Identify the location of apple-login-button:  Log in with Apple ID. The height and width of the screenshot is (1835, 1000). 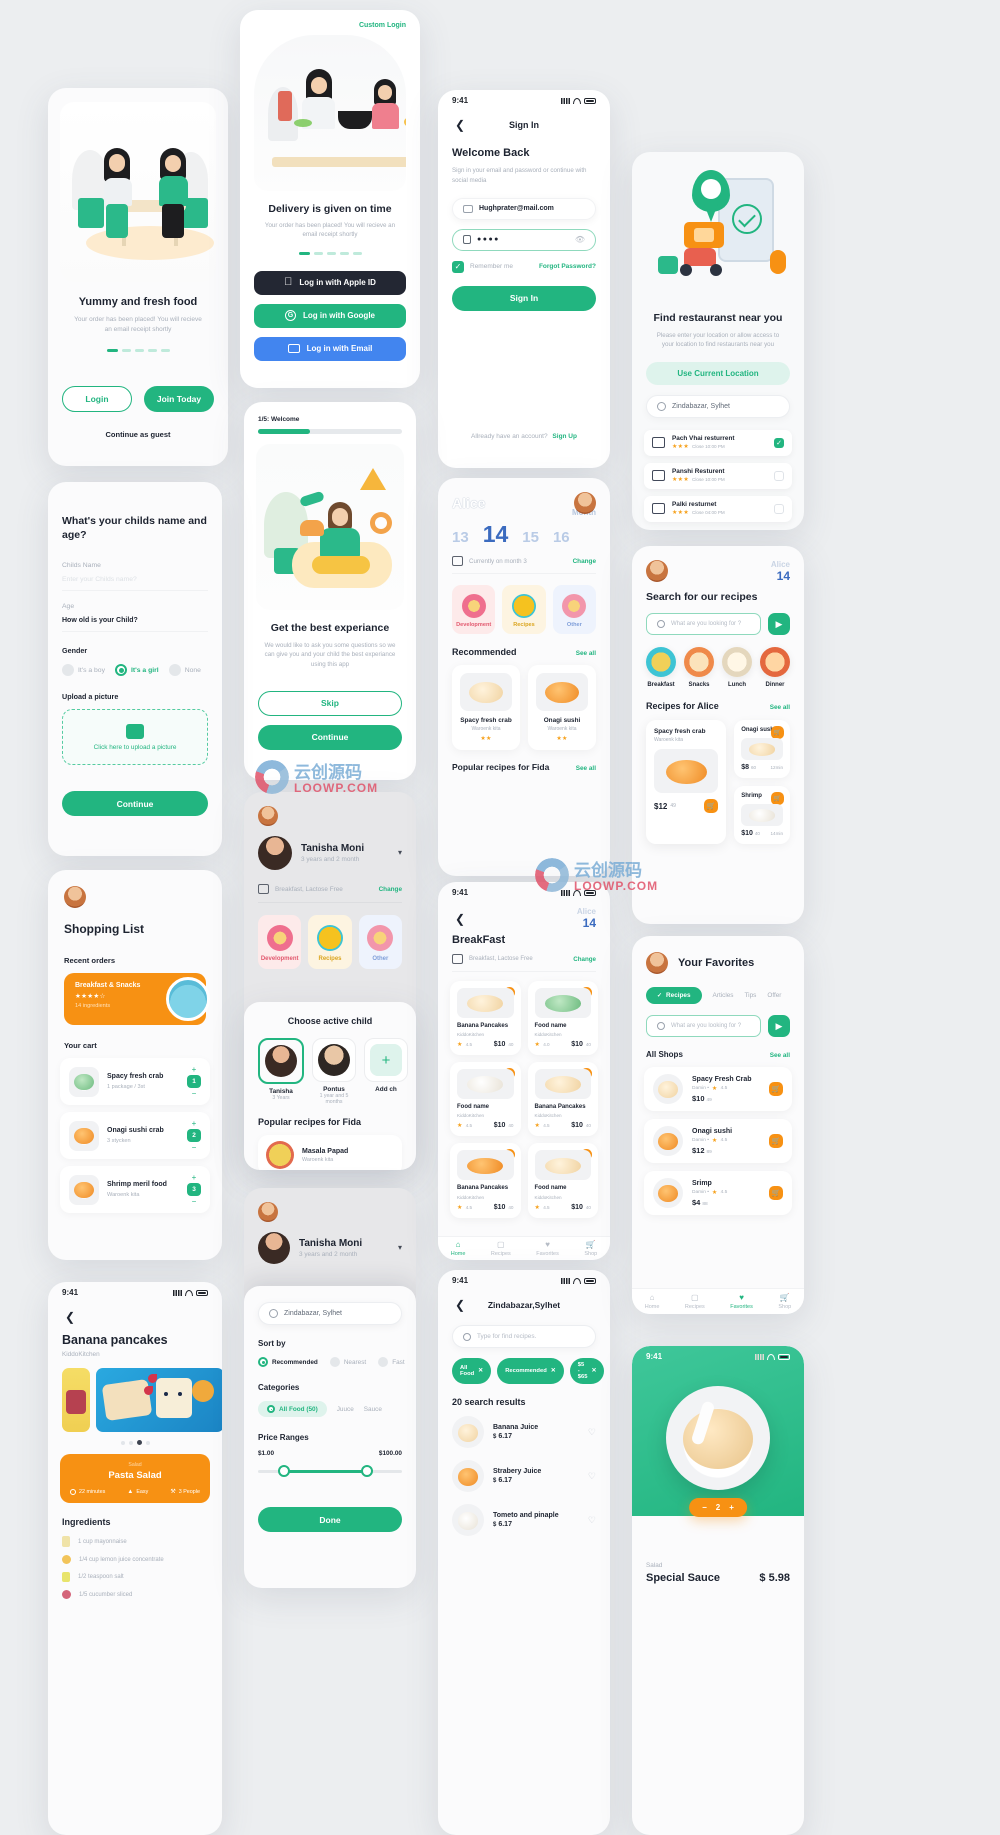
(330, 282).